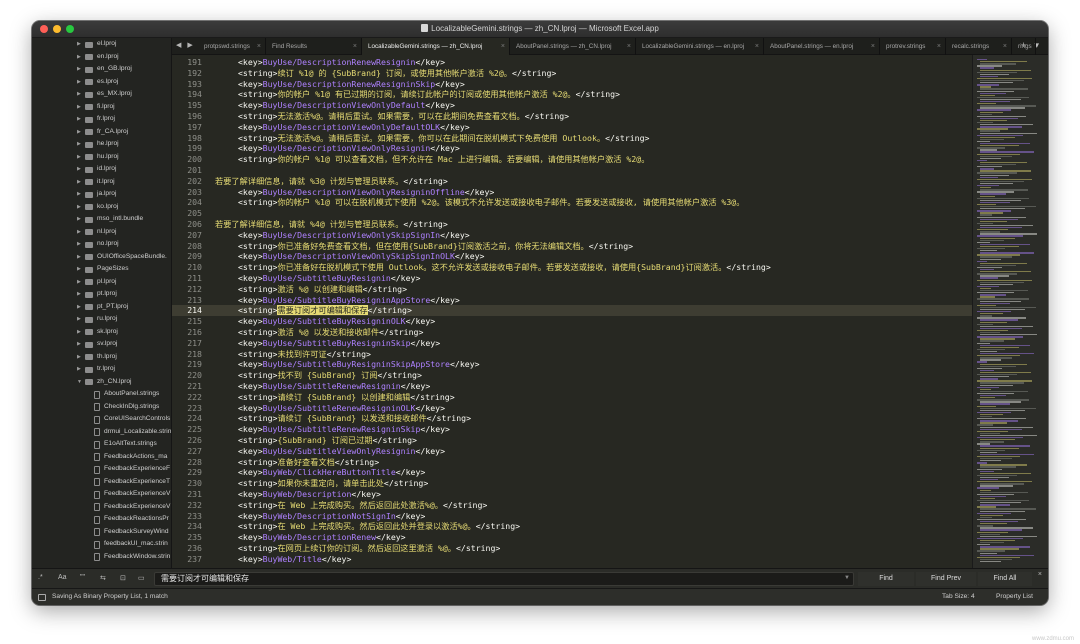 The image size is (1080, 644). Describe the element at coordinates (101, 432) in the screenshot. I see `sidebar-file-item: drmui_Localizable.strin` at that location.